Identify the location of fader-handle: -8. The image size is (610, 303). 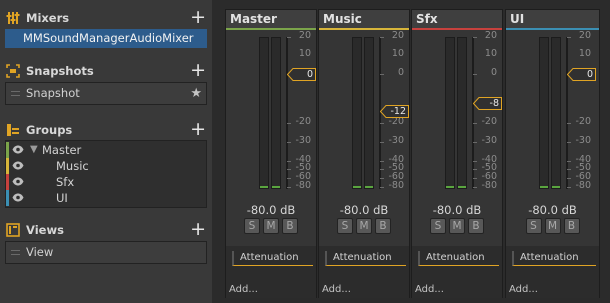
(487, 103).